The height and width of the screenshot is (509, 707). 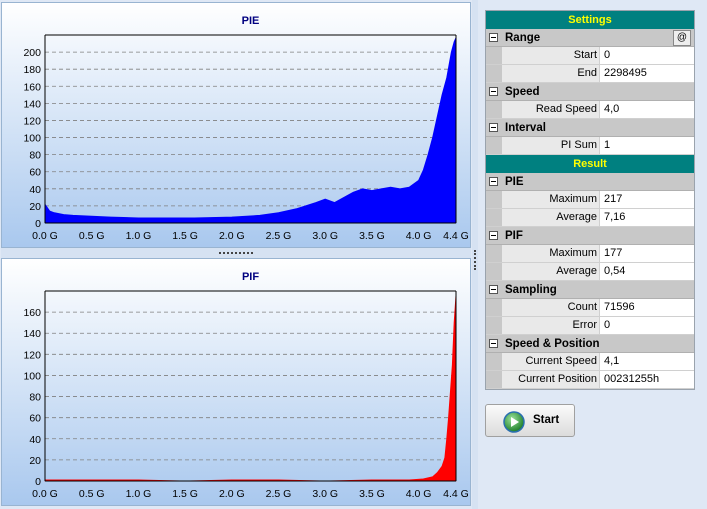 I want to click on property-label: Average, so click(x=551, y=271).